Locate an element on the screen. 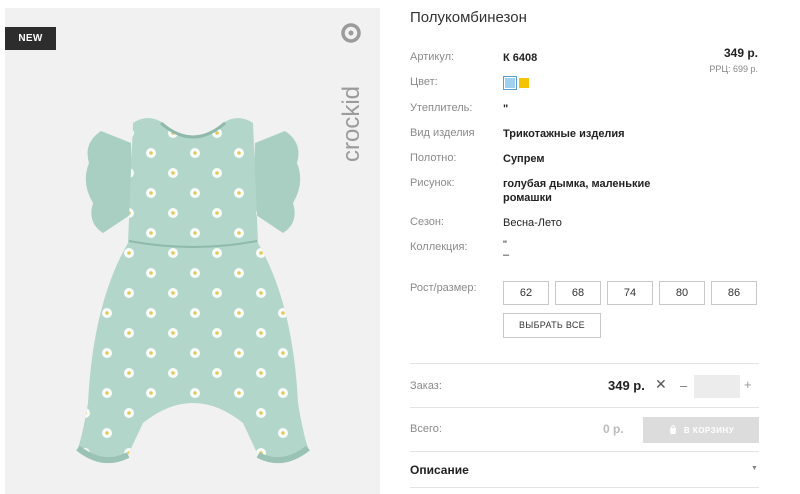  size-option-80: 80 is located at coordinates (682, 293).